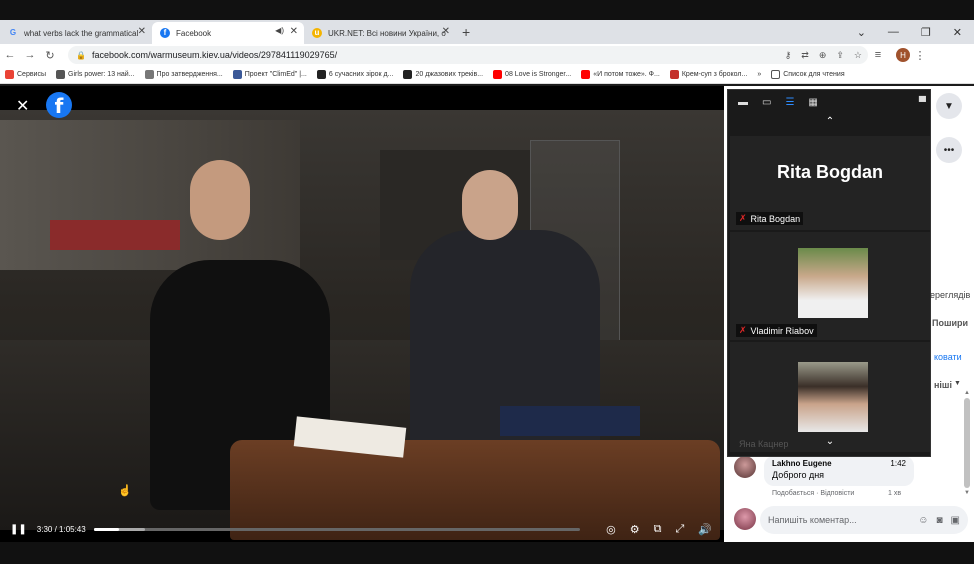 This screenshot has height=564, width=974. I want to click on scroll-up-icon: ▲, so click(967, 393).